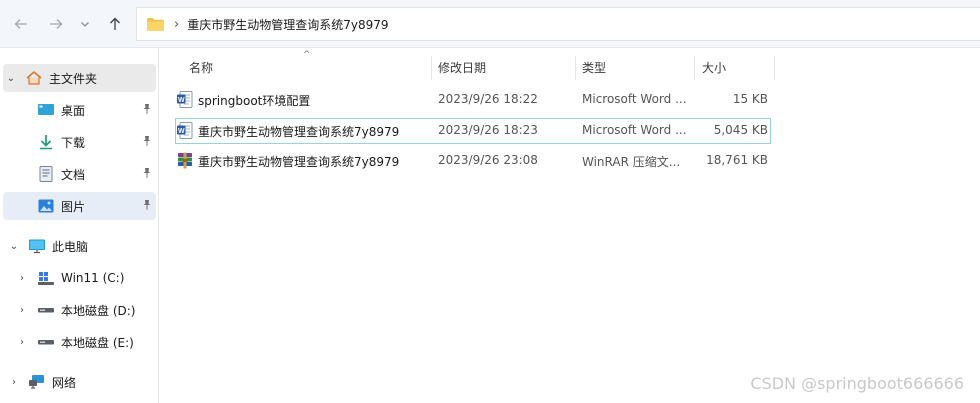  What do you see at coordinates (73, 110) in the screenshot?
I see `sidebar-item-label: 桌面` at bounding box center [73, 110].